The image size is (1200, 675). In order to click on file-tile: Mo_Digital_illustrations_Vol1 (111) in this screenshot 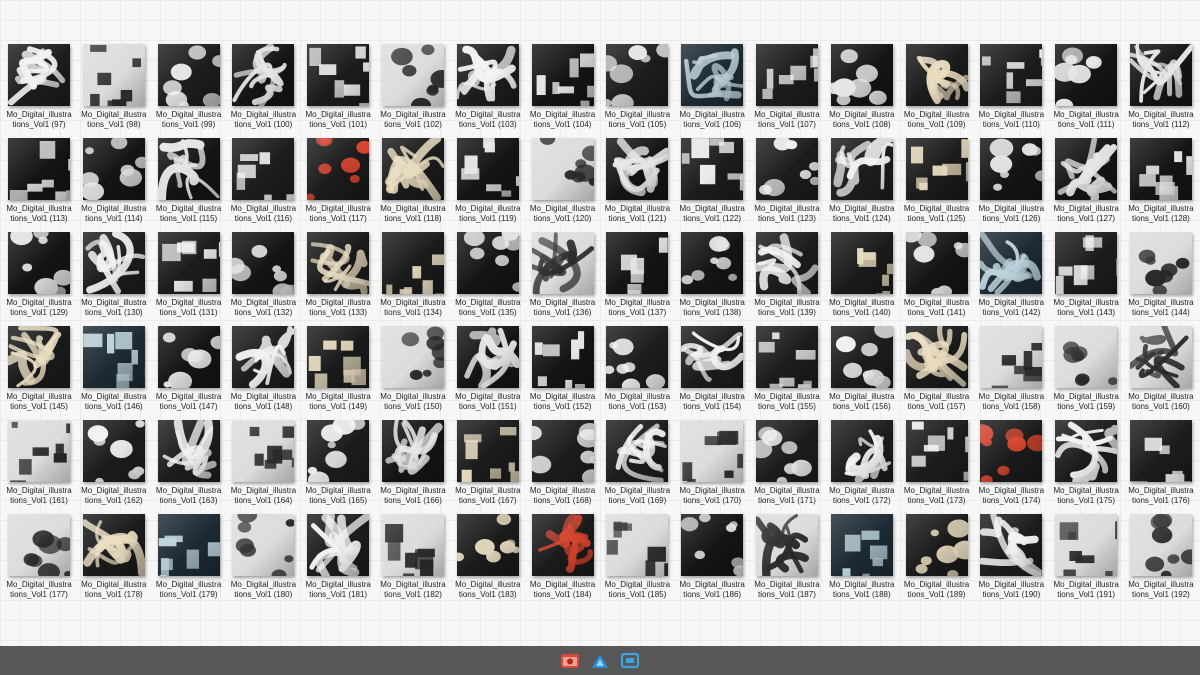, I will do `click(1086, 86)`.